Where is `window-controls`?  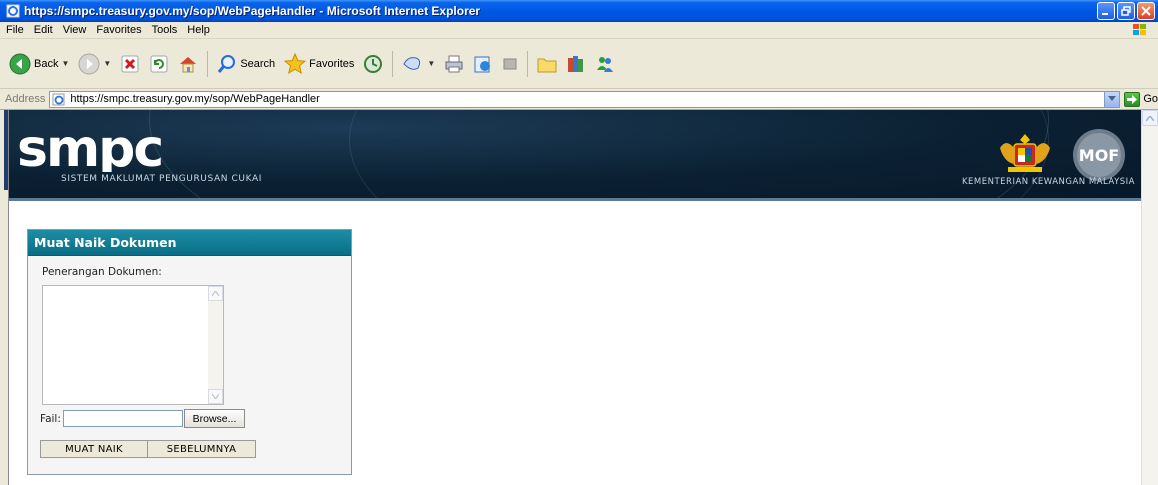
window-controls is located at coordinates (1126, 11).